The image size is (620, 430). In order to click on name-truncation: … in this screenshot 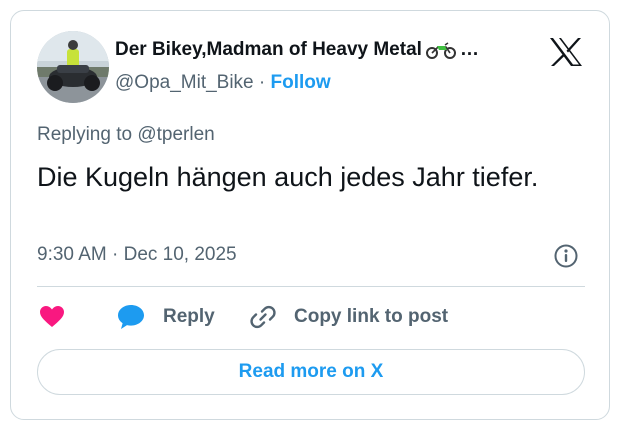, I will do `click(469, 49)`.